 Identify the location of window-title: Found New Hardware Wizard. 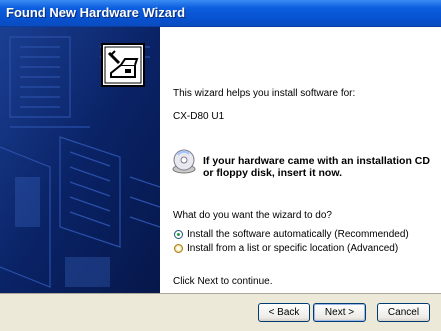
(96, 12).